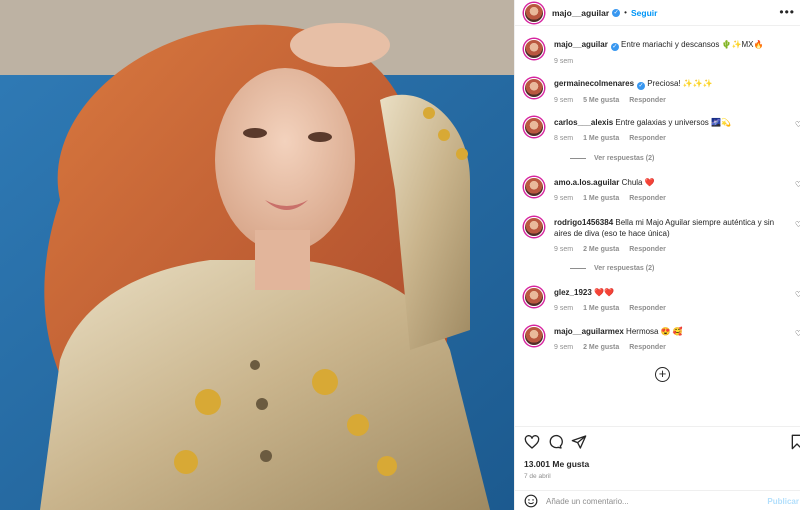  I want to click on comment-username: germainecolmenares, so click(594, 83).